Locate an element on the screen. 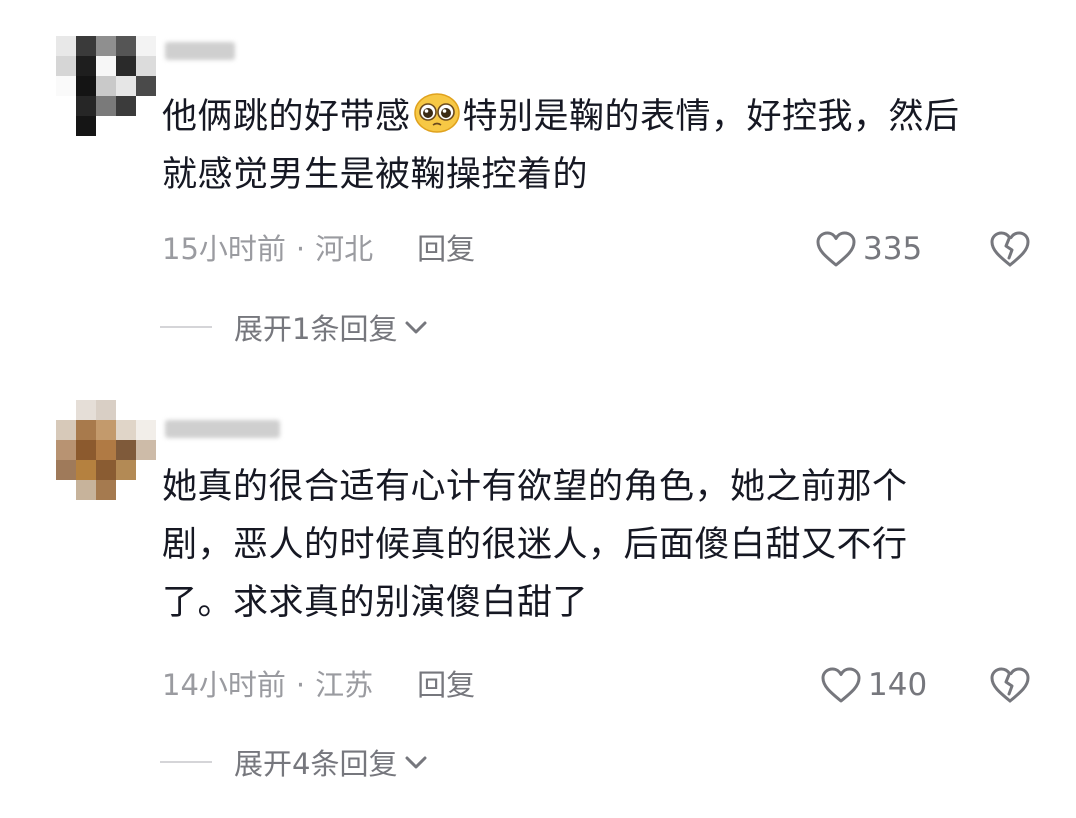 Image resolution: width=1076 pixels, height=818 pixels. comment-text-line: 特别是鞠的表情，好控我，然后 is located at coordinates (711, 117).